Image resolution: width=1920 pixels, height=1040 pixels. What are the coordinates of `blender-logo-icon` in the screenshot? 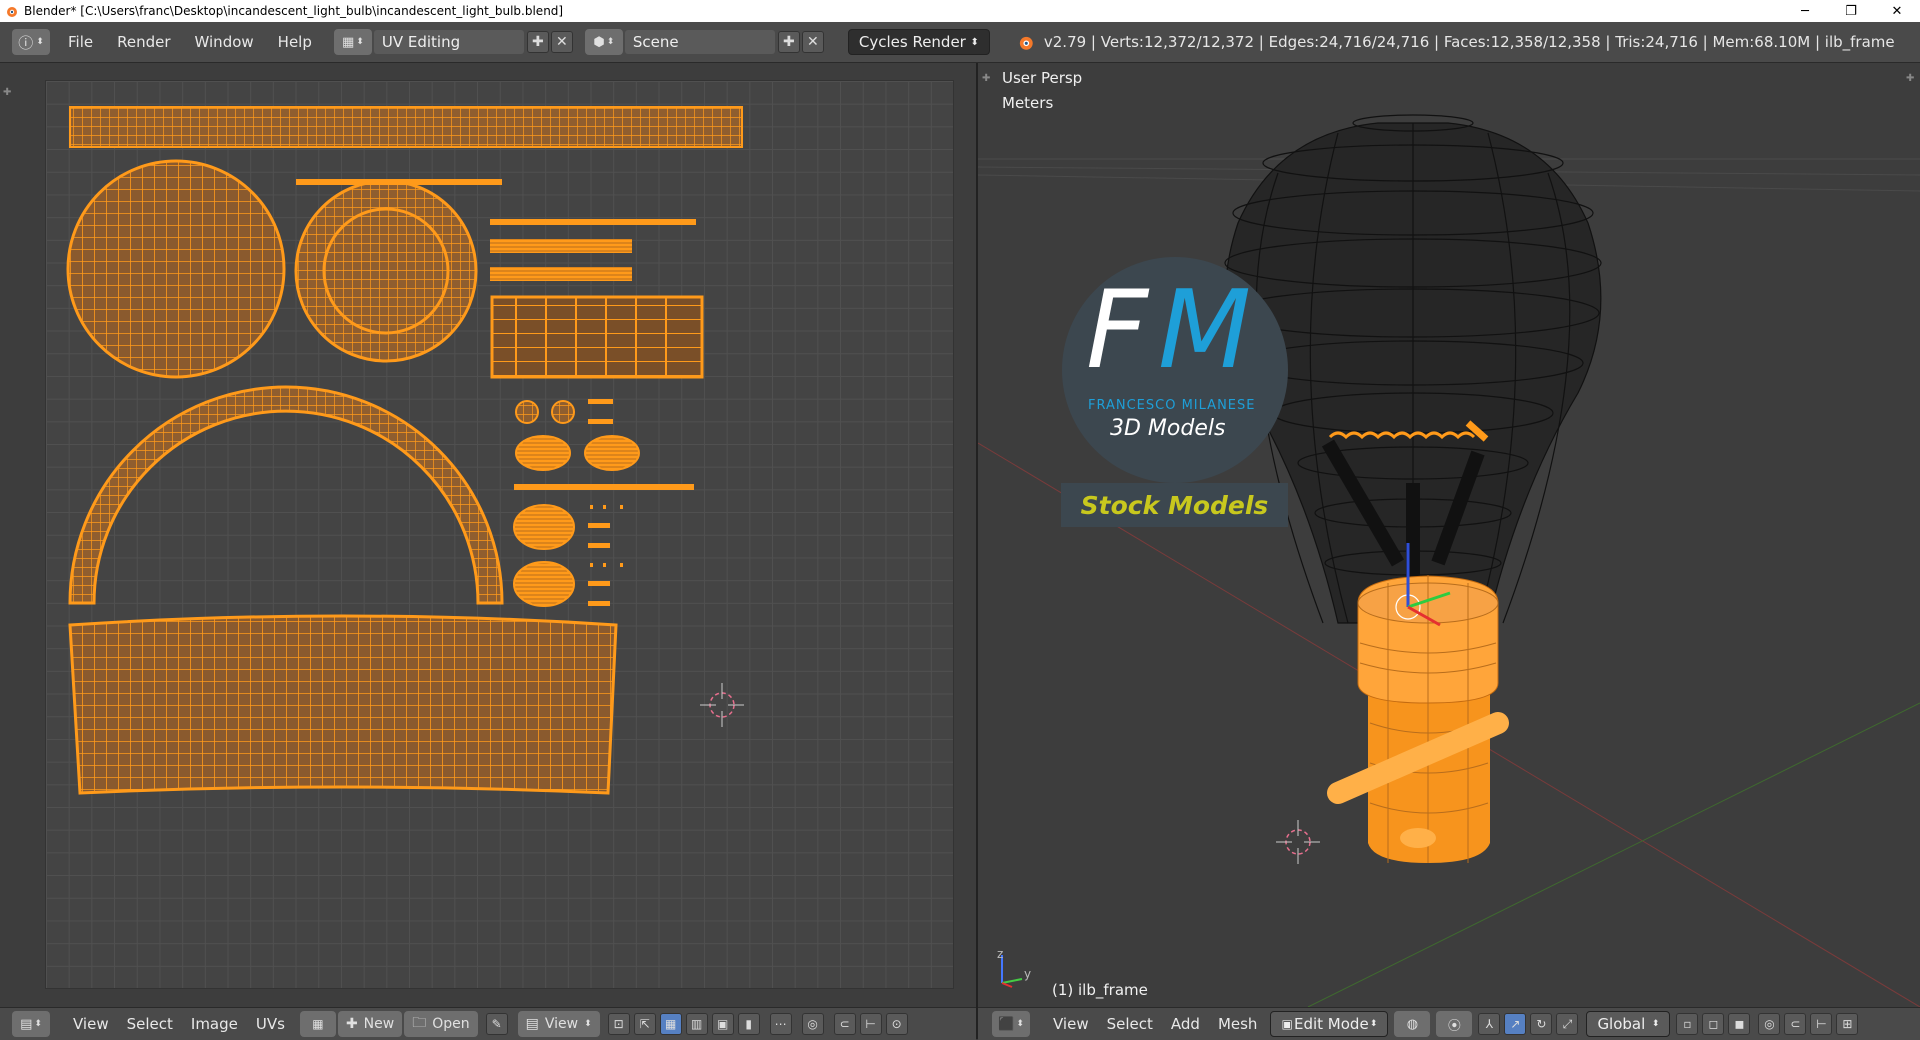 It's located at (12, 12).